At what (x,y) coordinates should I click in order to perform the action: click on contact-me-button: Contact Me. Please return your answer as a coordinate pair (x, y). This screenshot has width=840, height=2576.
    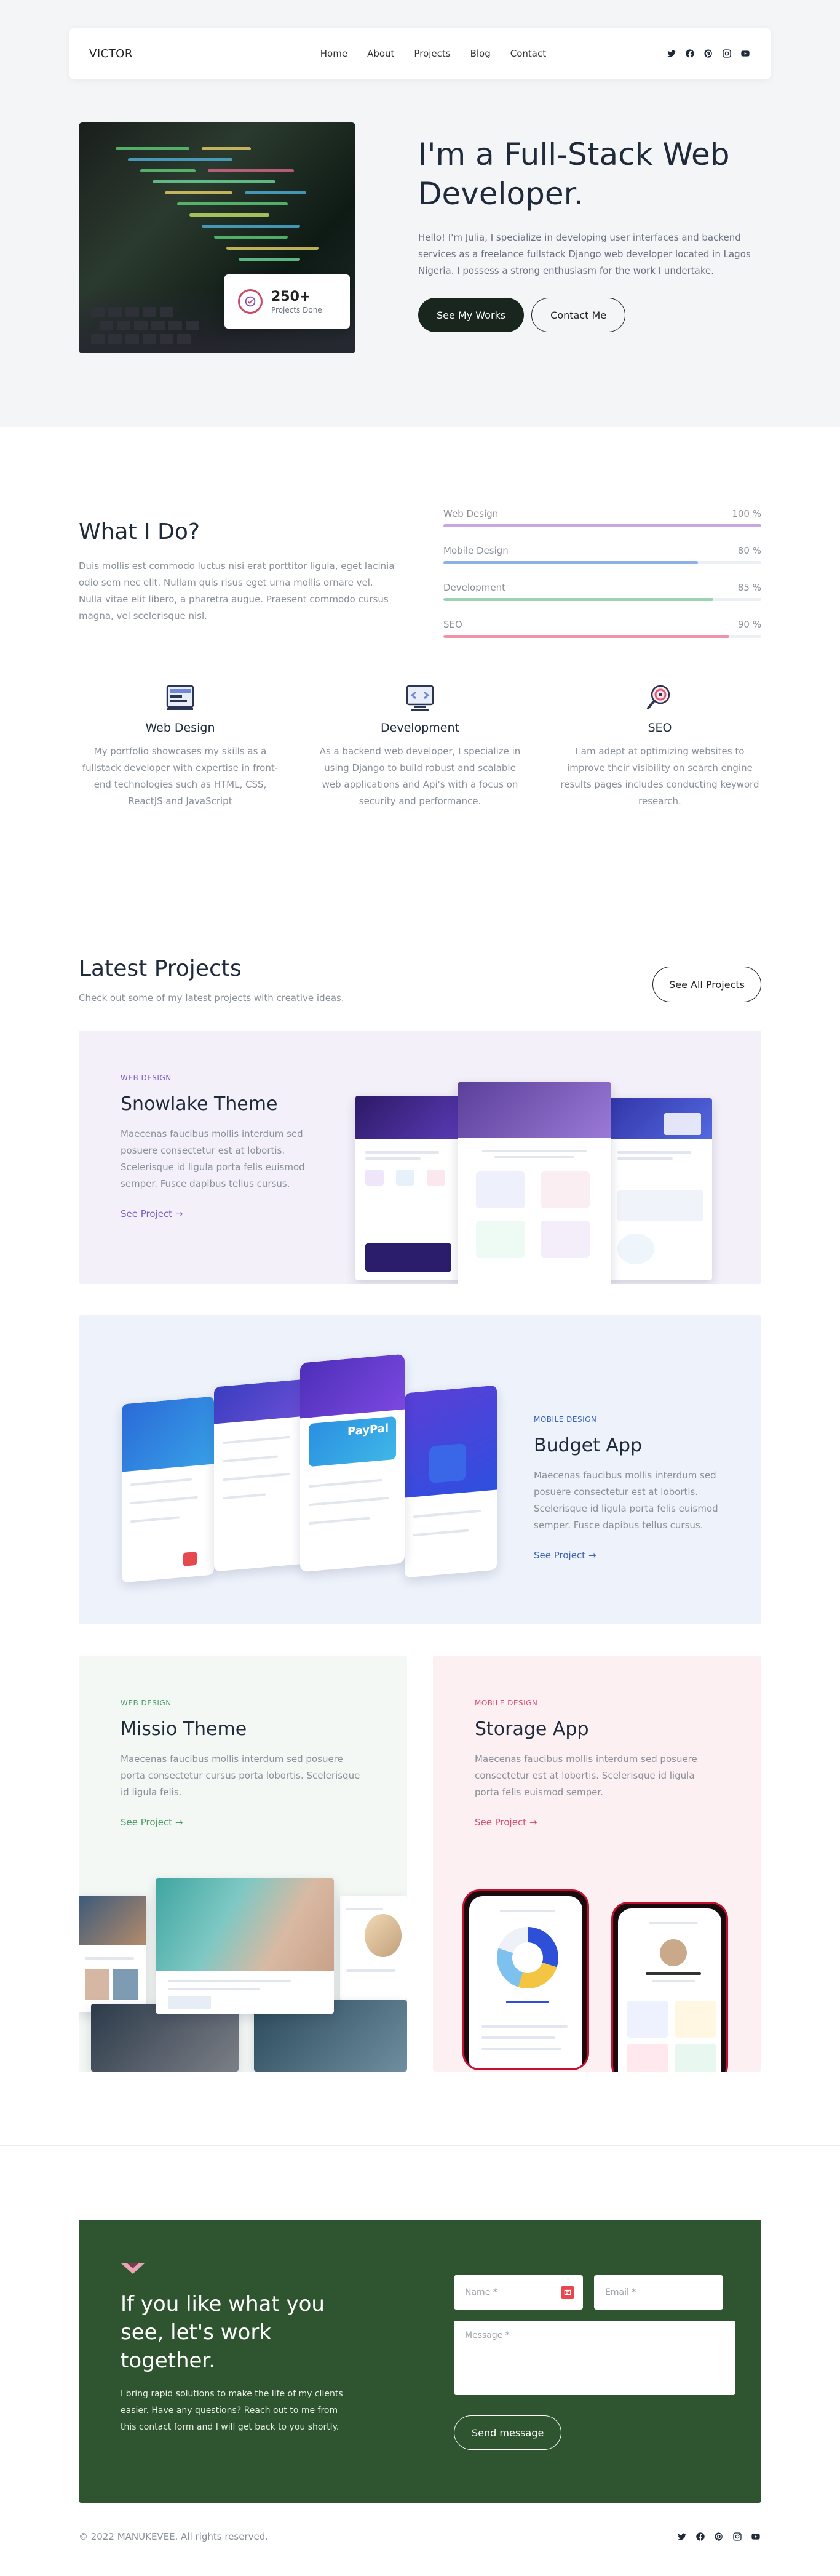
    Looking at the image, I should click on (578, 315).